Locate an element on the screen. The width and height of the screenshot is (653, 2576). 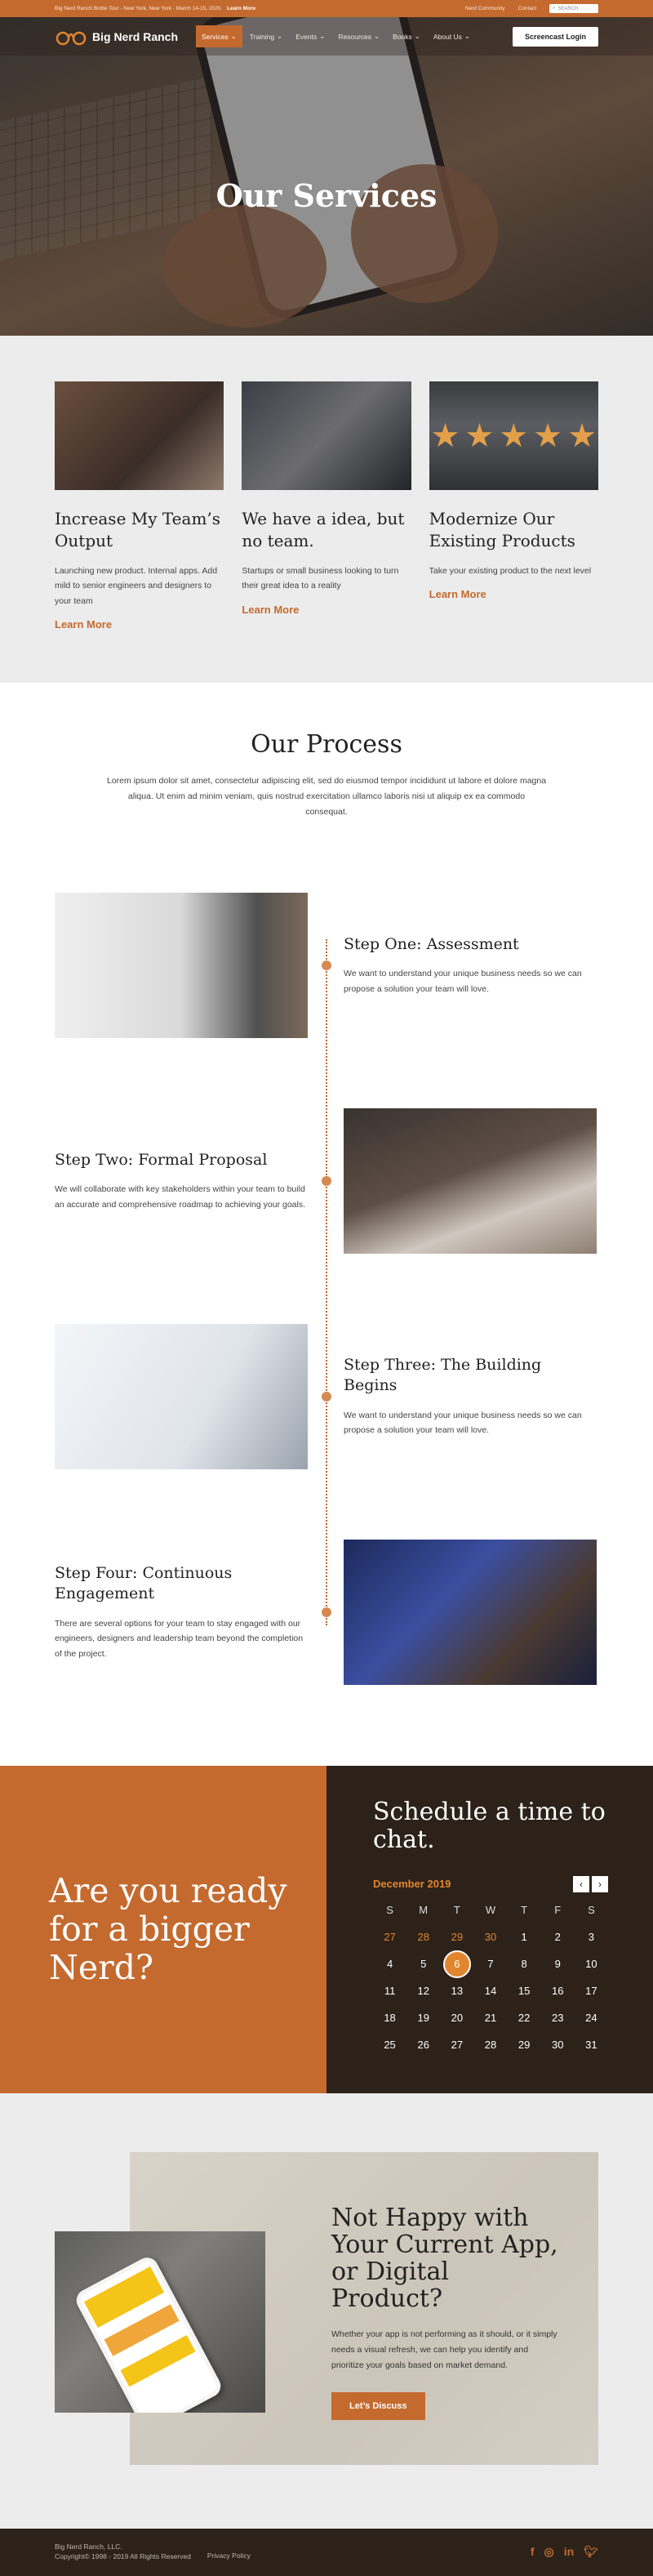
twitter-icon: 🐦︎ is located at coordinates (591, 2552).